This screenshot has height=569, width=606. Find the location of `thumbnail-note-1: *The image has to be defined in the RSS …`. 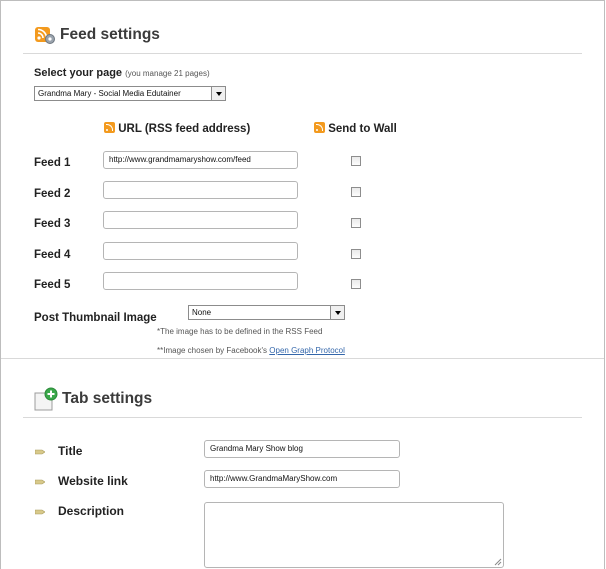

thumbnail-note-1: *The image has to be defined in the RSS … is located at coordinates (240, 331).